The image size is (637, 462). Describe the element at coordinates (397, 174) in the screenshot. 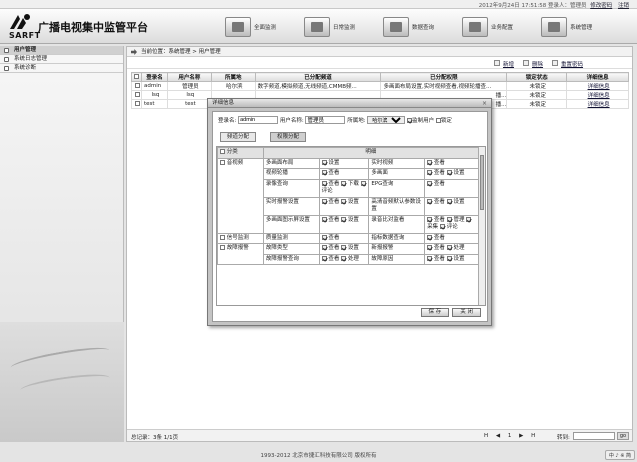

I see `permission-name: 多画面` at that location.